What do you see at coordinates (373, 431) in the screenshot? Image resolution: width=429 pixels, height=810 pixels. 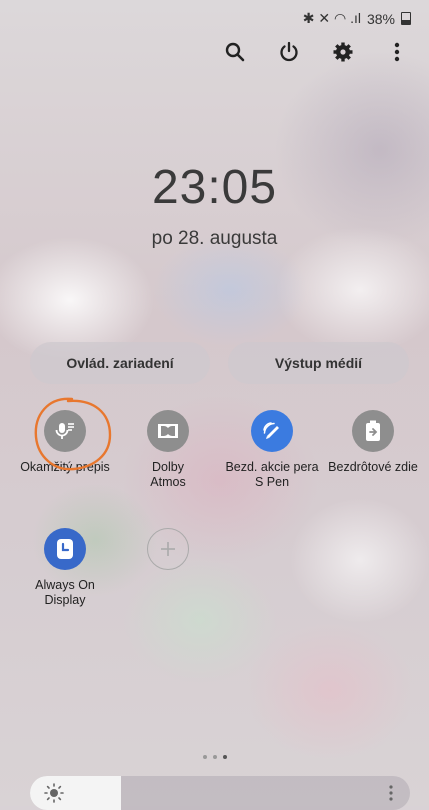 I see `wireless-share-icon` at bounding box center [373, 431].